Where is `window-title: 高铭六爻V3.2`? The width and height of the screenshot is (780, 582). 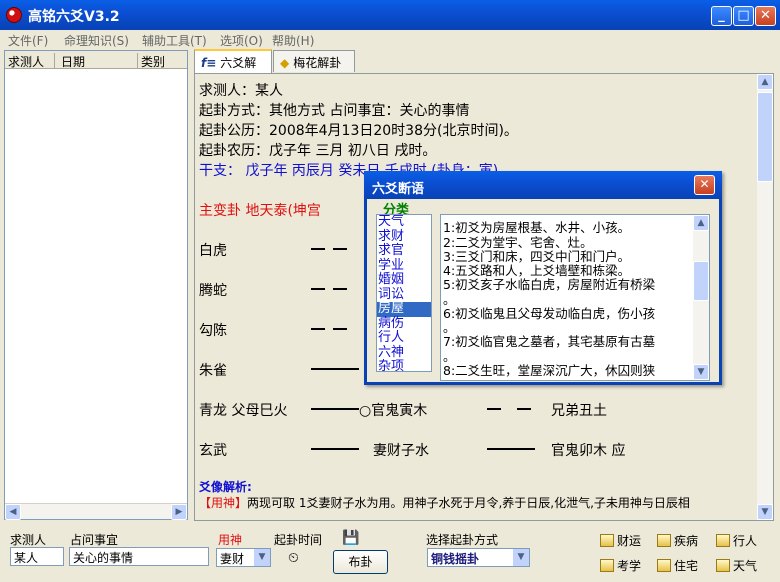 window-title: 高铭六爻V3.2 is located at coordinates (74, 17).